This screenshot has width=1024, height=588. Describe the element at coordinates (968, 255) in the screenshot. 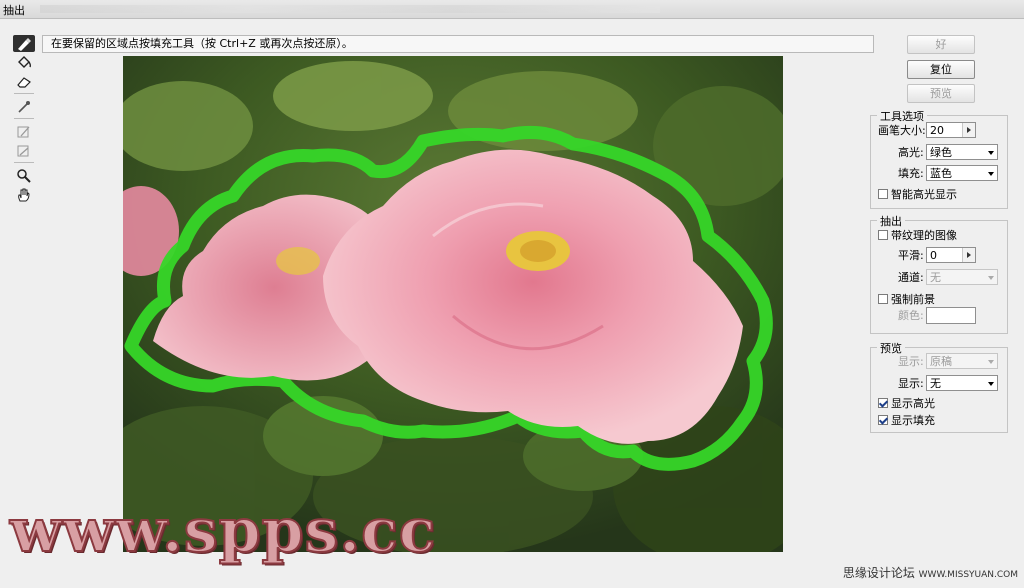

I see `smooth-stepper-icon` at that location.